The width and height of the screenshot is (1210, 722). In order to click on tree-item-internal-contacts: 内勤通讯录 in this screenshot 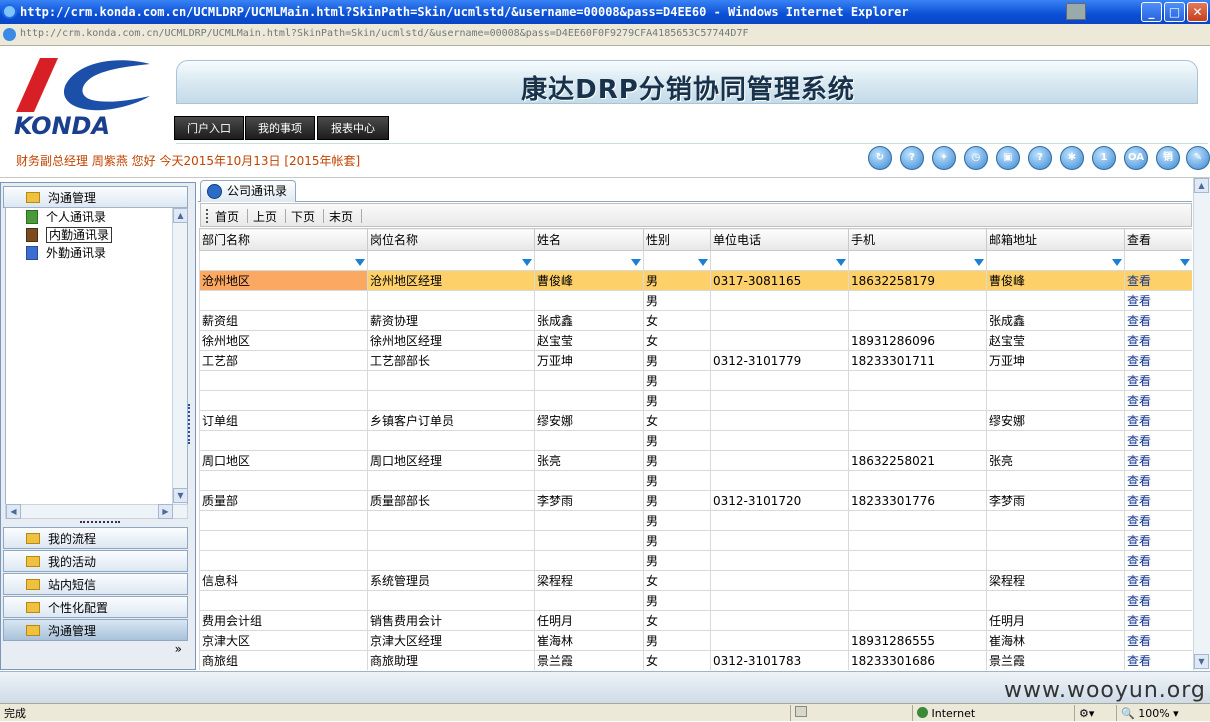, I will do `click(66, 235)`.